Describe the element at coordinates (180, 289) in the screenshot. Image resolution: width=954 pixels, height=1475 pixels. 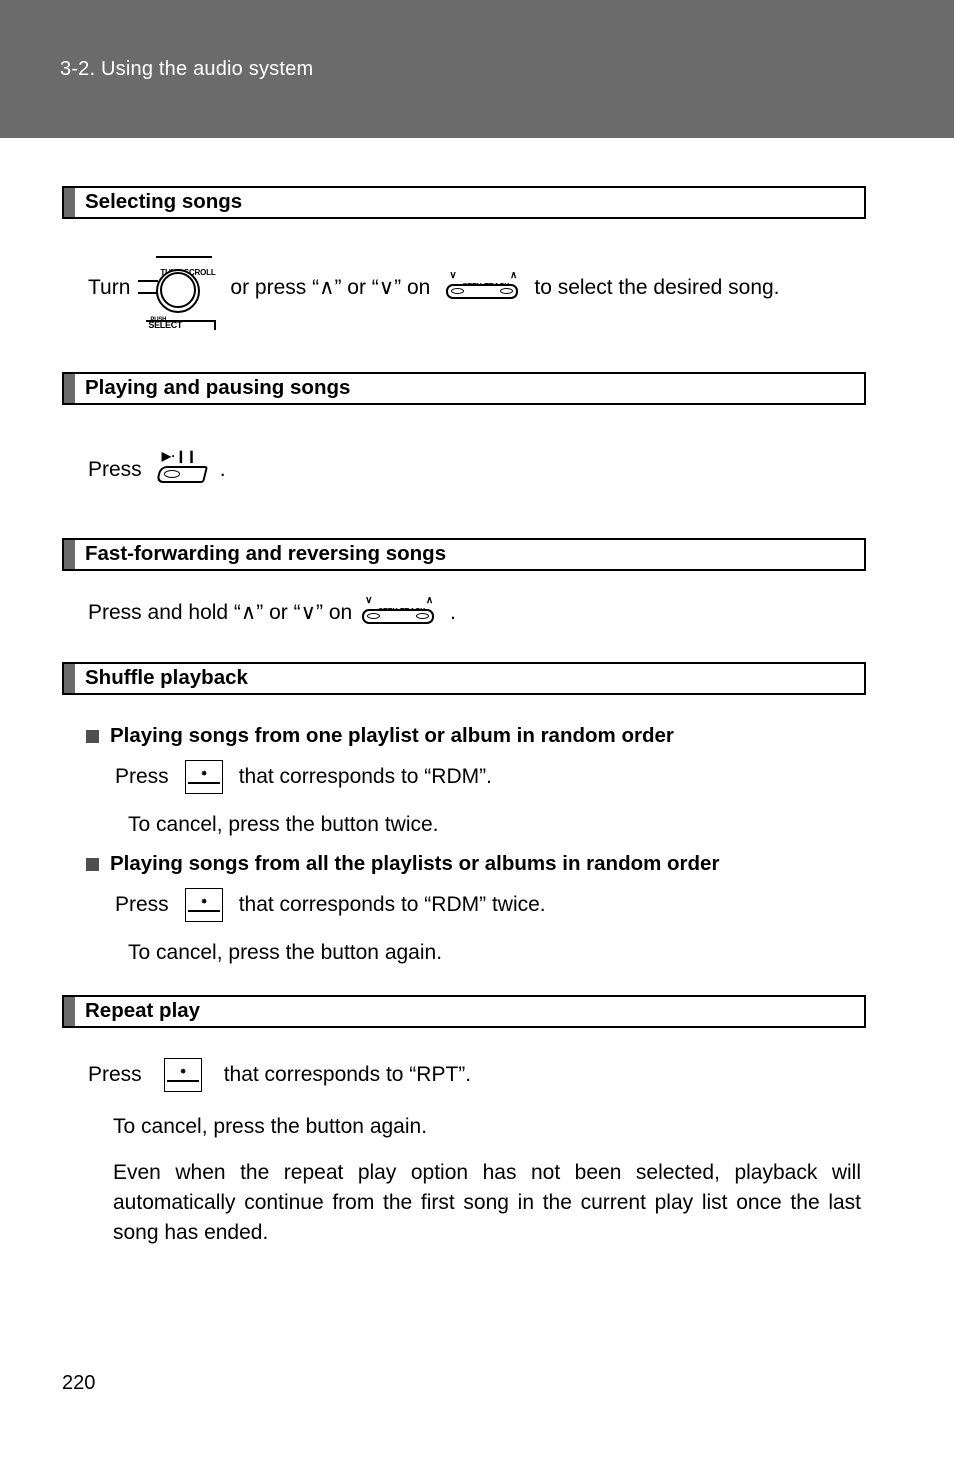
I see `tune-scroll-knob-icon: TUNE-SCROLL PUSH SELECT` at that location.